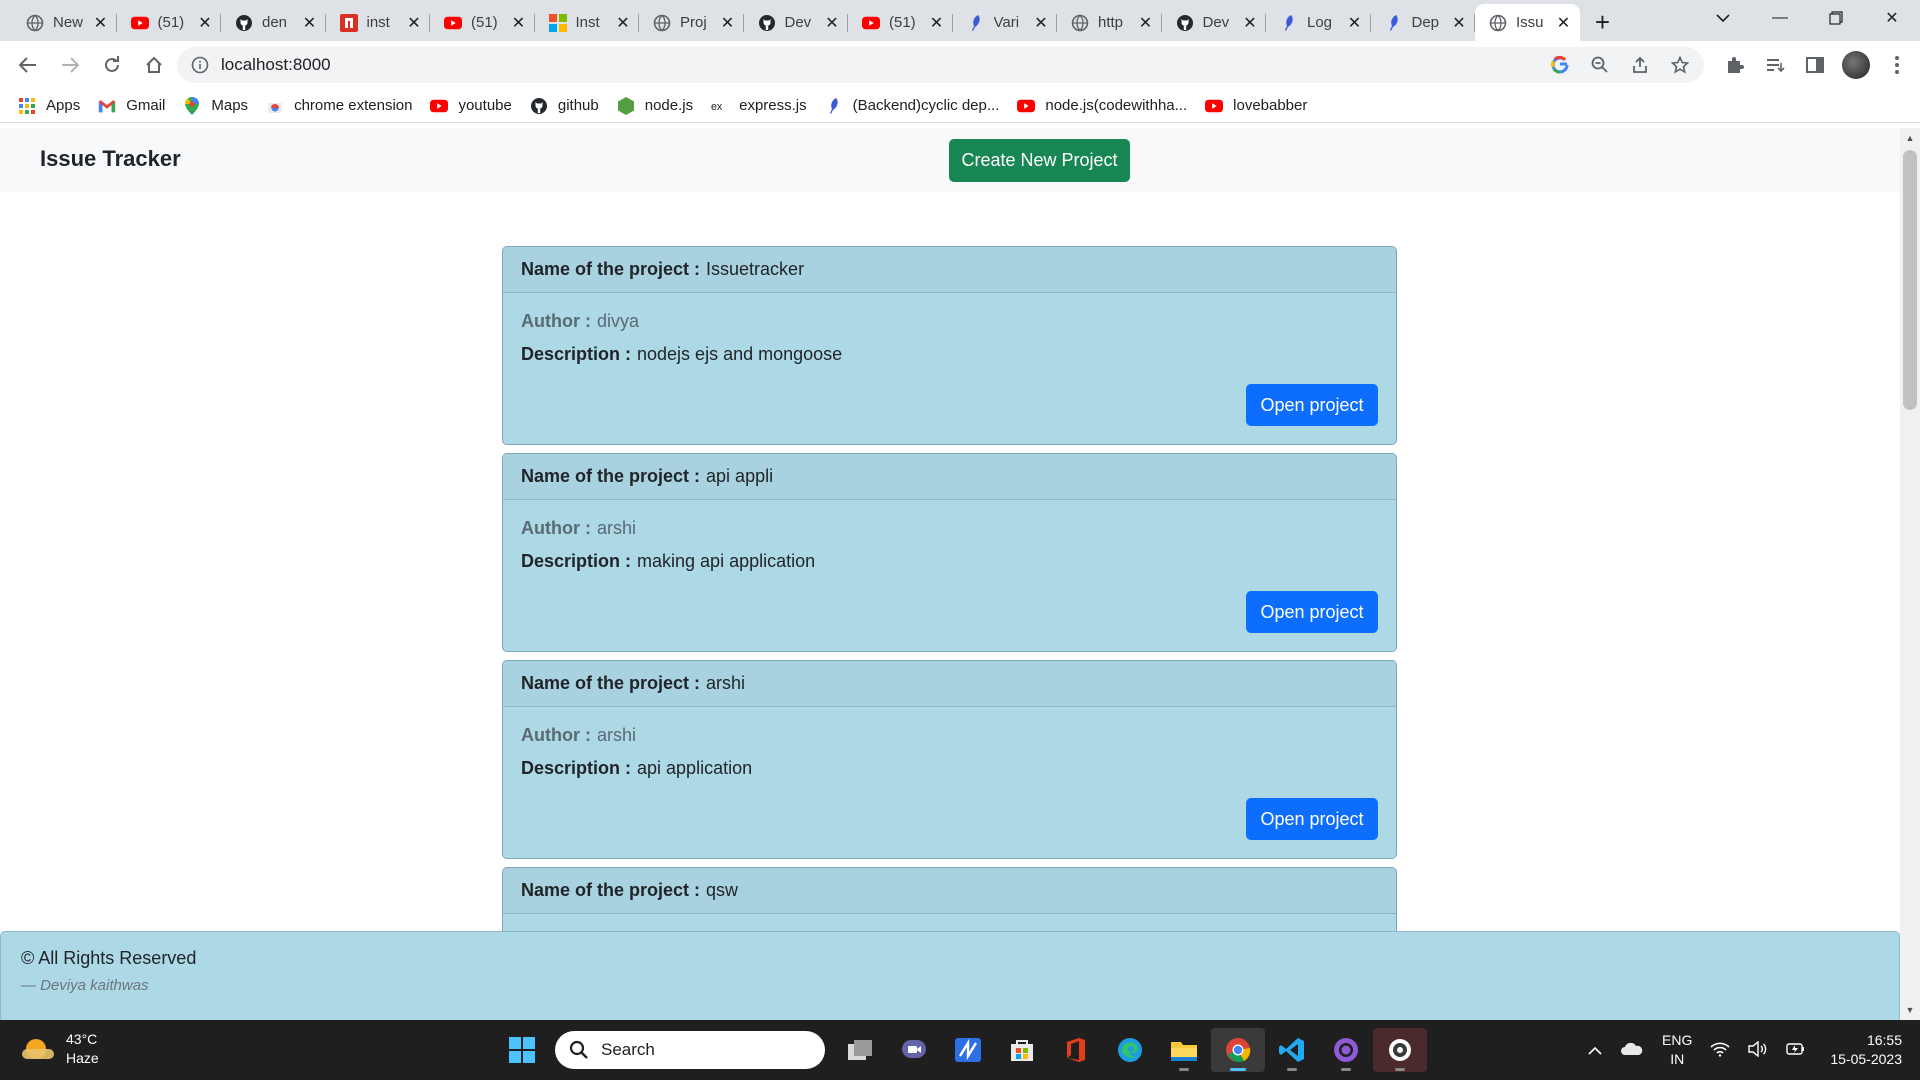  Describe the element at coordinates (914, 1050) in the screenshot. I see `teams-chat-icon` at that location.